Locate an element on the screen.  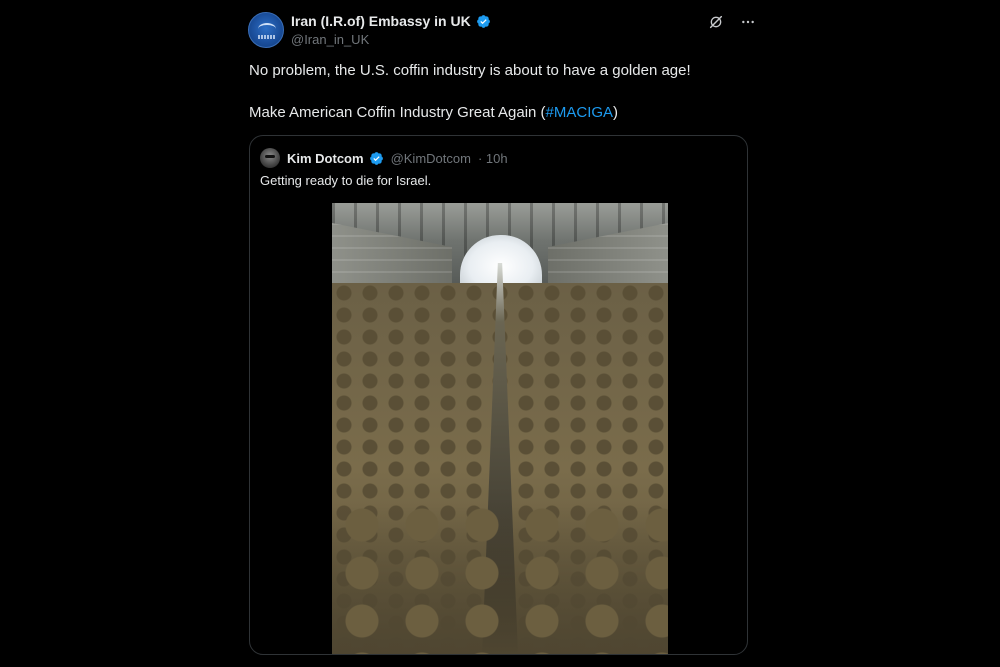
emblem-script is located at coordinates (267, 37).